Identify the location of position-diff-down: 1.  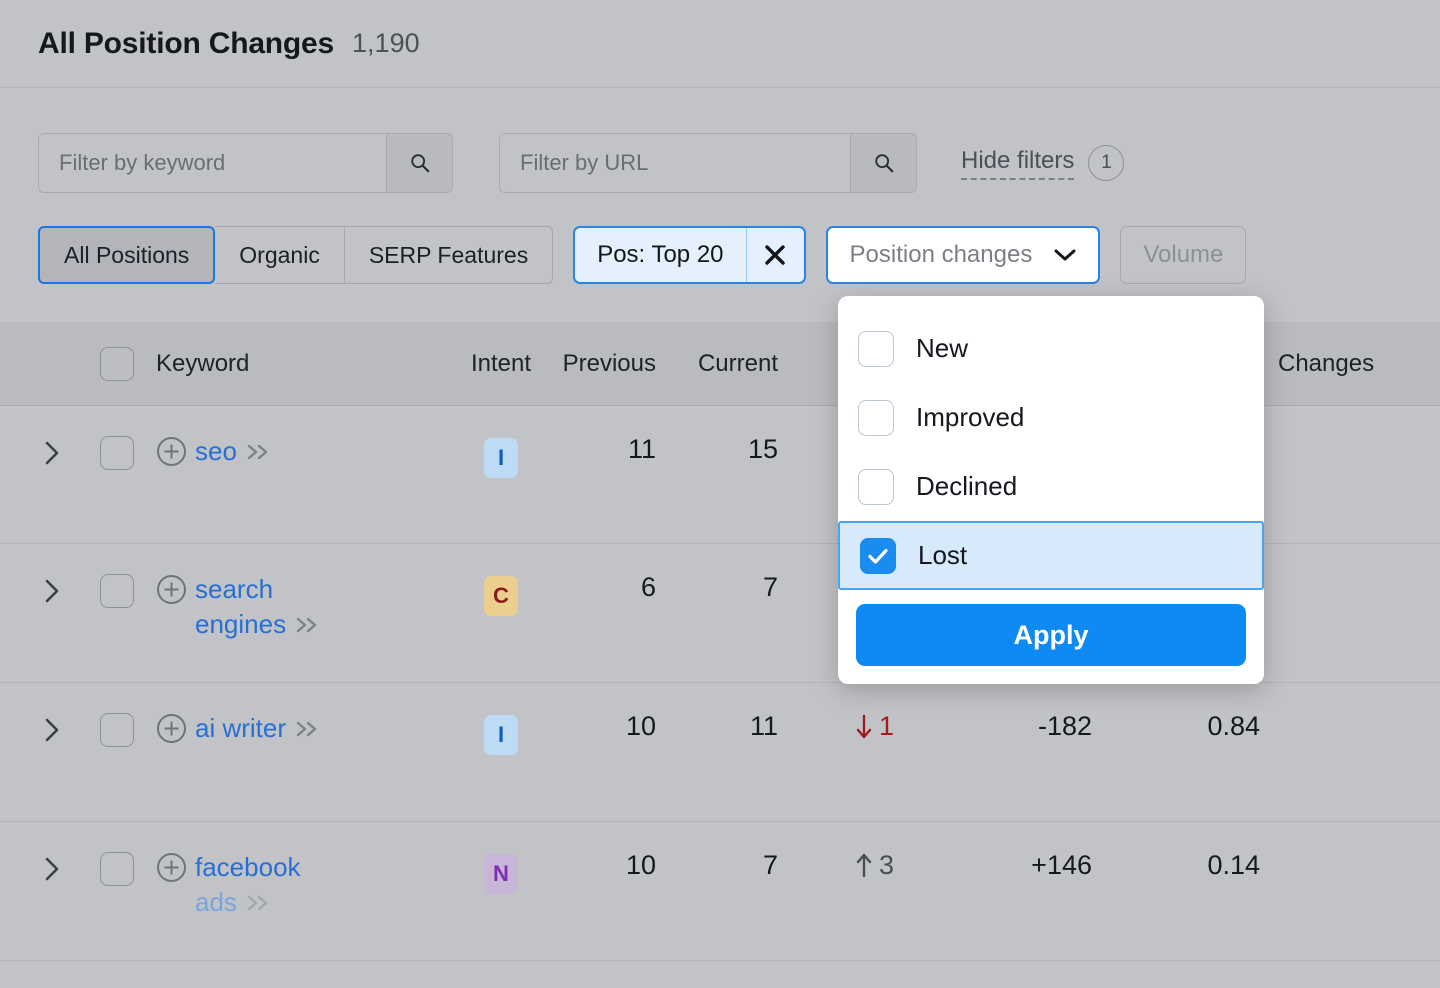
(874, 726).